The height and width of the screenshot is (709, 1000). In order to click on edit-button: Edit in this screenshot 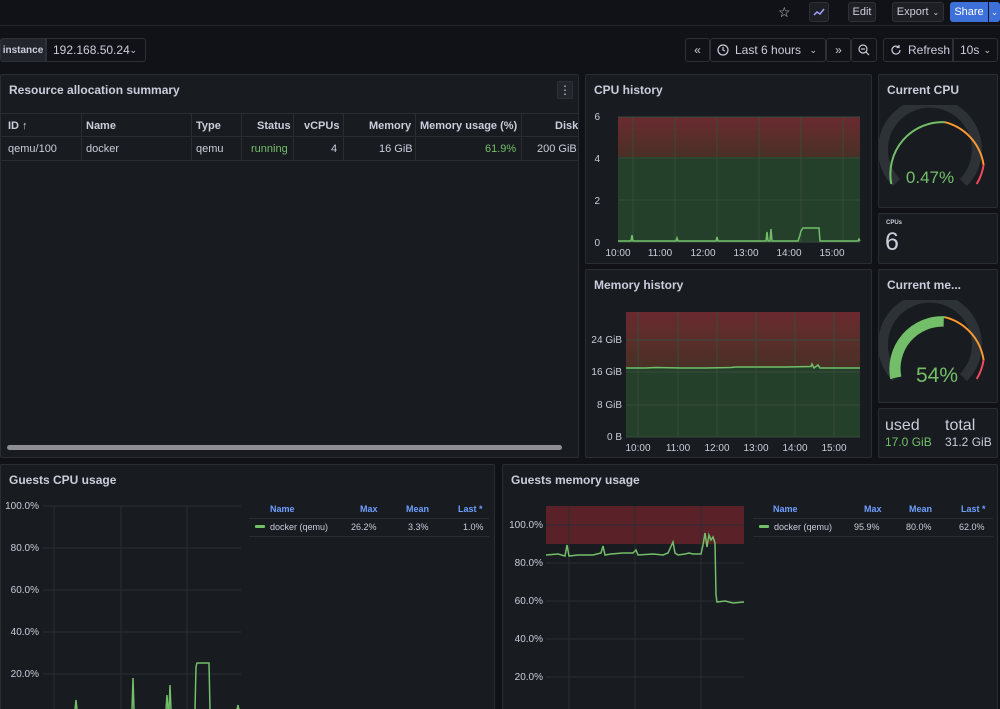, I will do `click(862, 12)`.